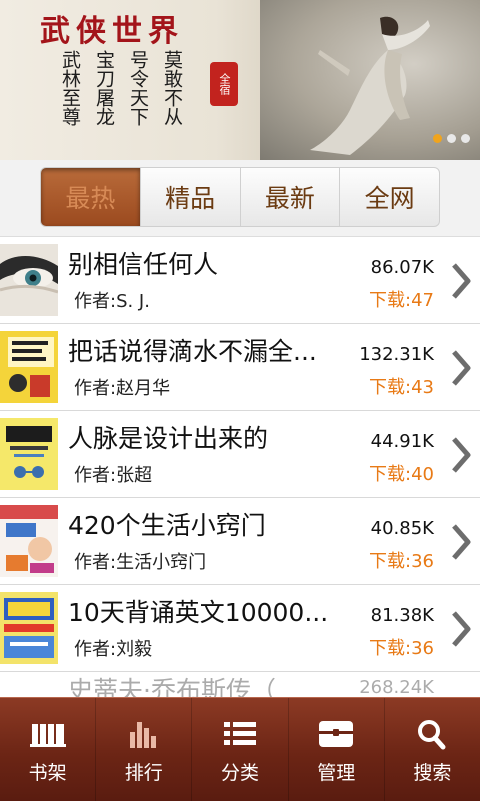 Image resolution: width=480 pixels, height=801 pixels. What do you see at coordinates (291, 197) in the screenshot?
I see `tab-newest: 最新` at bounding box center [291, 197].